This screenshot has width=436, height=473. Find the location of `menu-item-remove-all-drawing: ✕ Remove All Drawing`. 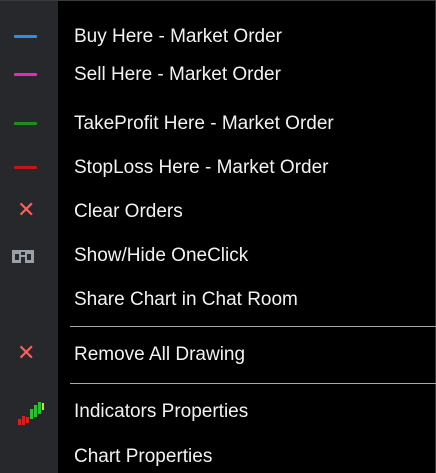

menu-item-remove-all-drawing: ✕ Remove All Drawing is located at coordinates (217, 355).